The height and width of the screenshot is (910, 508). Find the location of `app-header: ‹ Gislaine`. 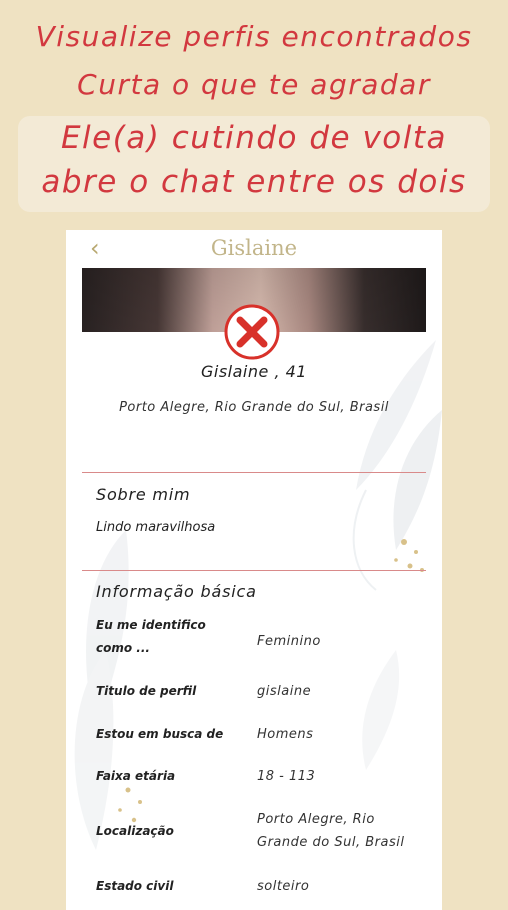

app-header: ‹ Gislaine is located at coordinates (254, 249).